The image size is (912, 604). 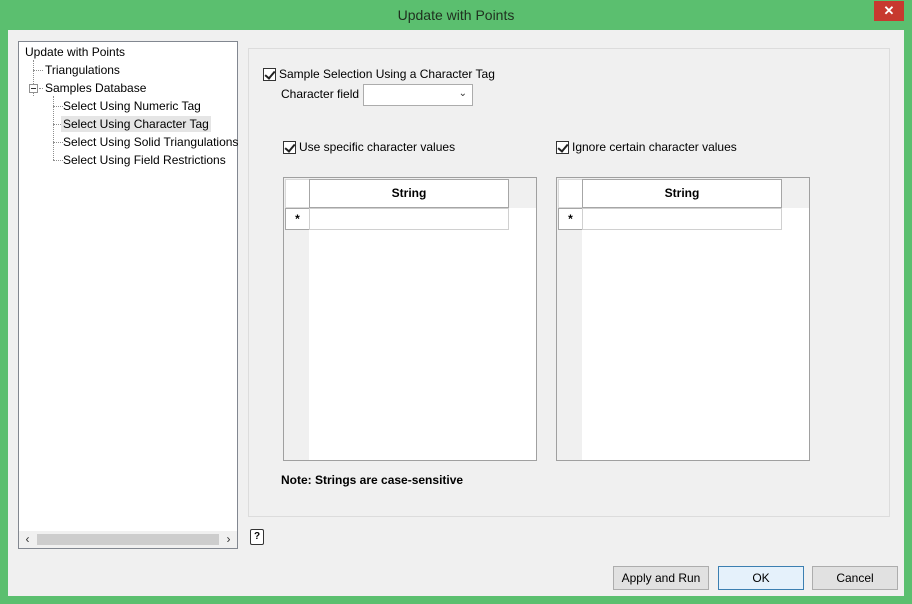 What do you see at coordinates (132, 106) in the screenshot?
I see `tree-item-select-numeric-tag: Select Using Numeric Tag` at bounding box center [132, 106].